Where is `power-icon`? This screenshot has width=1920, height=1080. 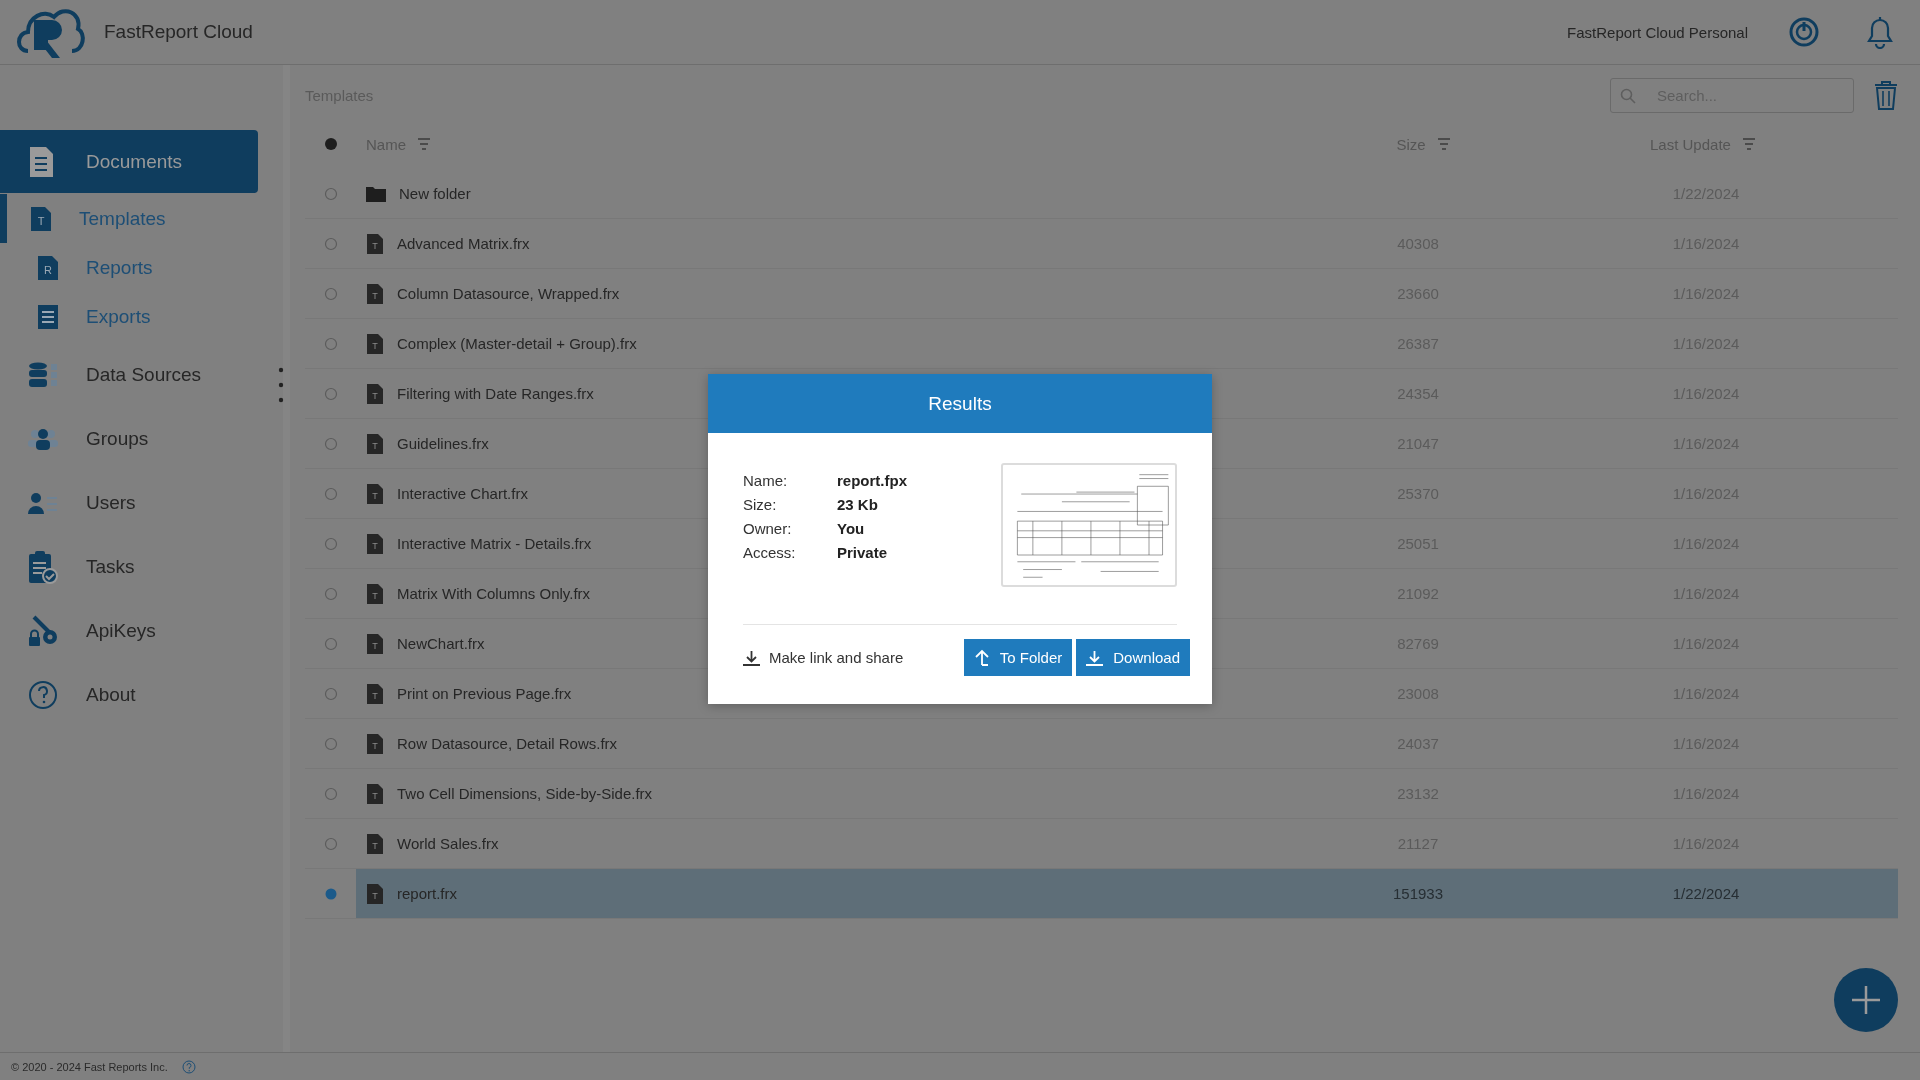
power-icon is located at coordinates (1804, 32).